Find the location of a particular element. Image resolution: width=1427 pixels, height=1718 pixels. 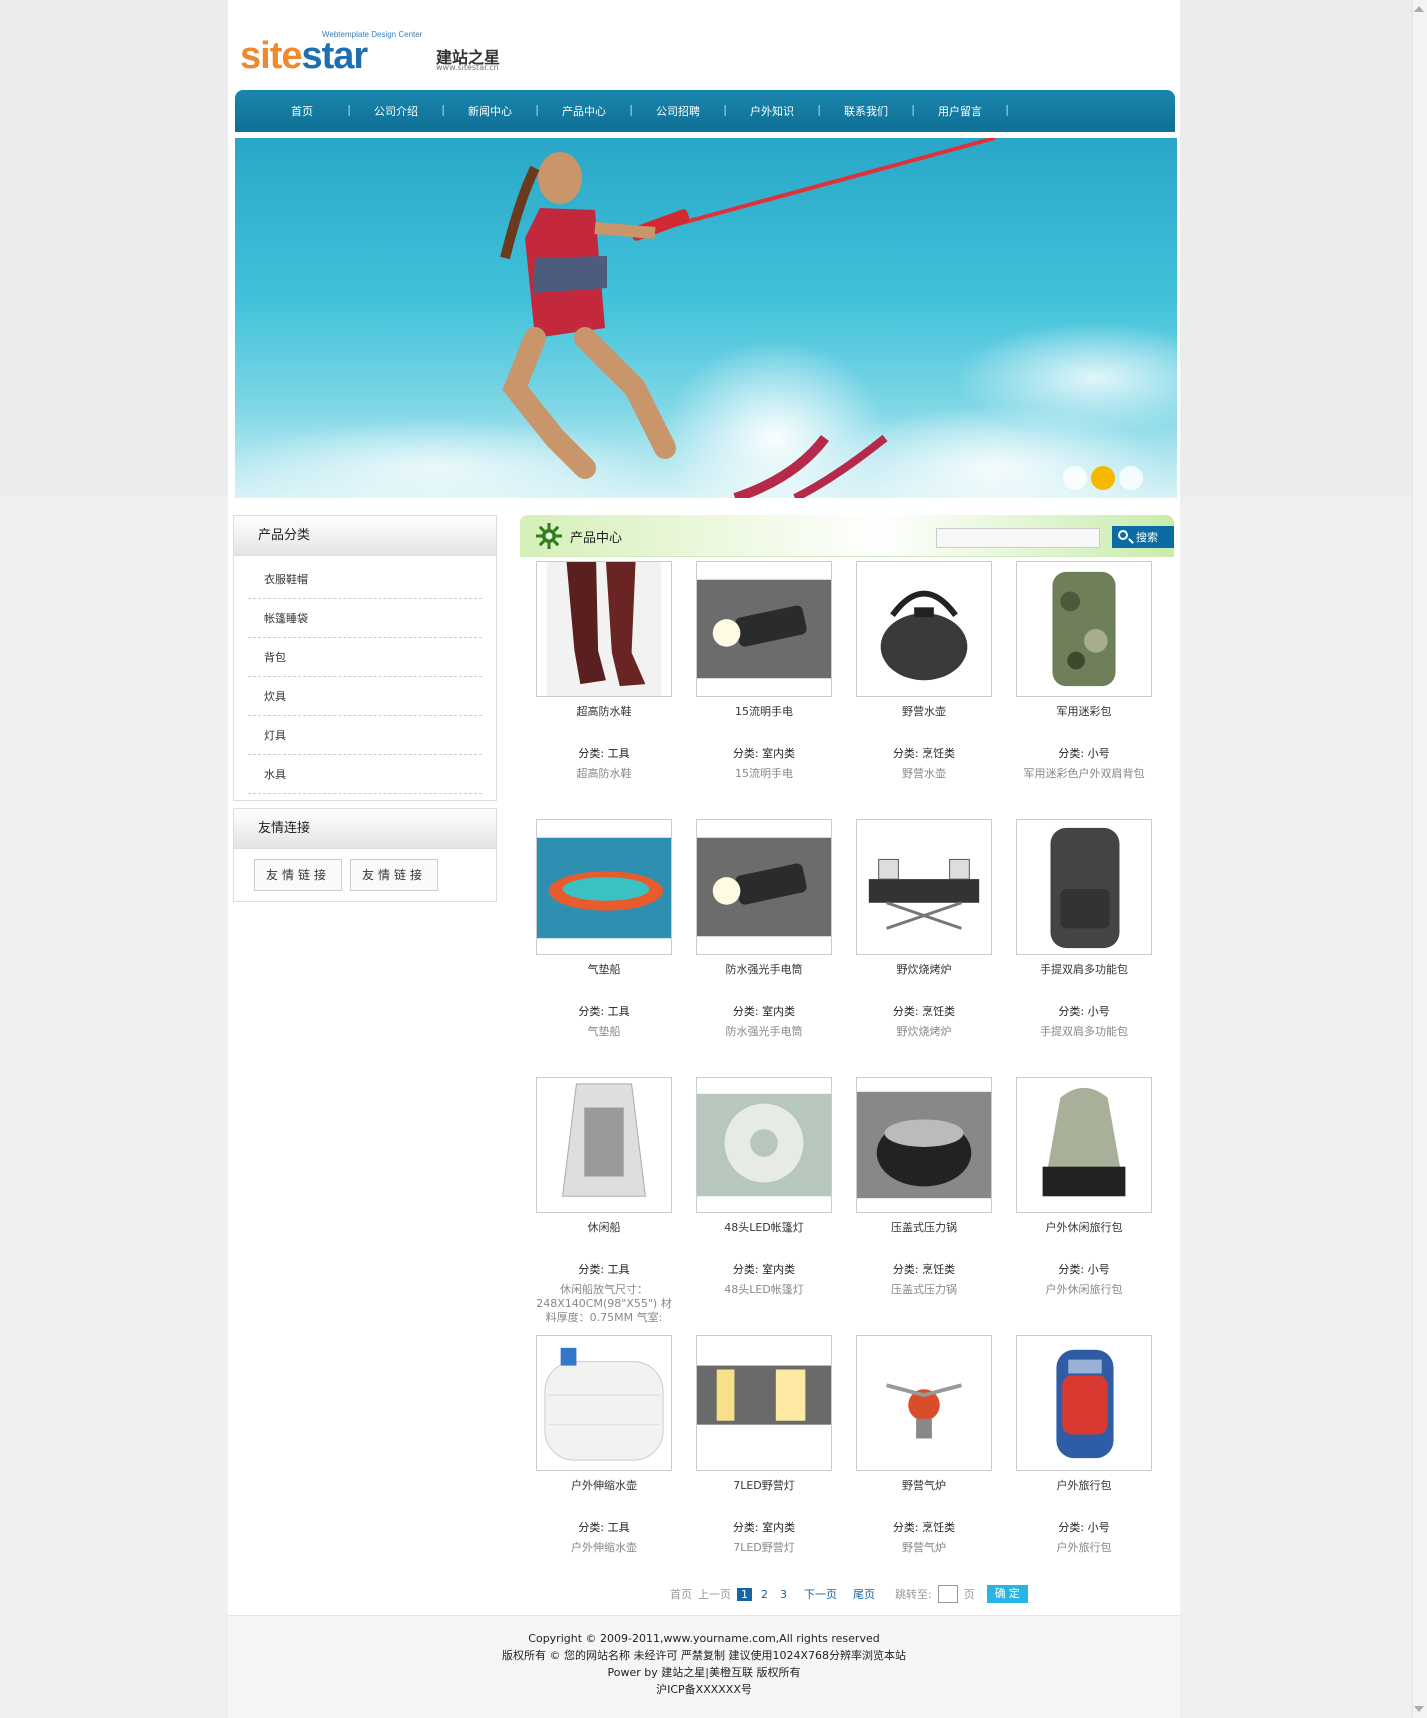

product-description: 野营水壶 is located at coordinates (924, 773).